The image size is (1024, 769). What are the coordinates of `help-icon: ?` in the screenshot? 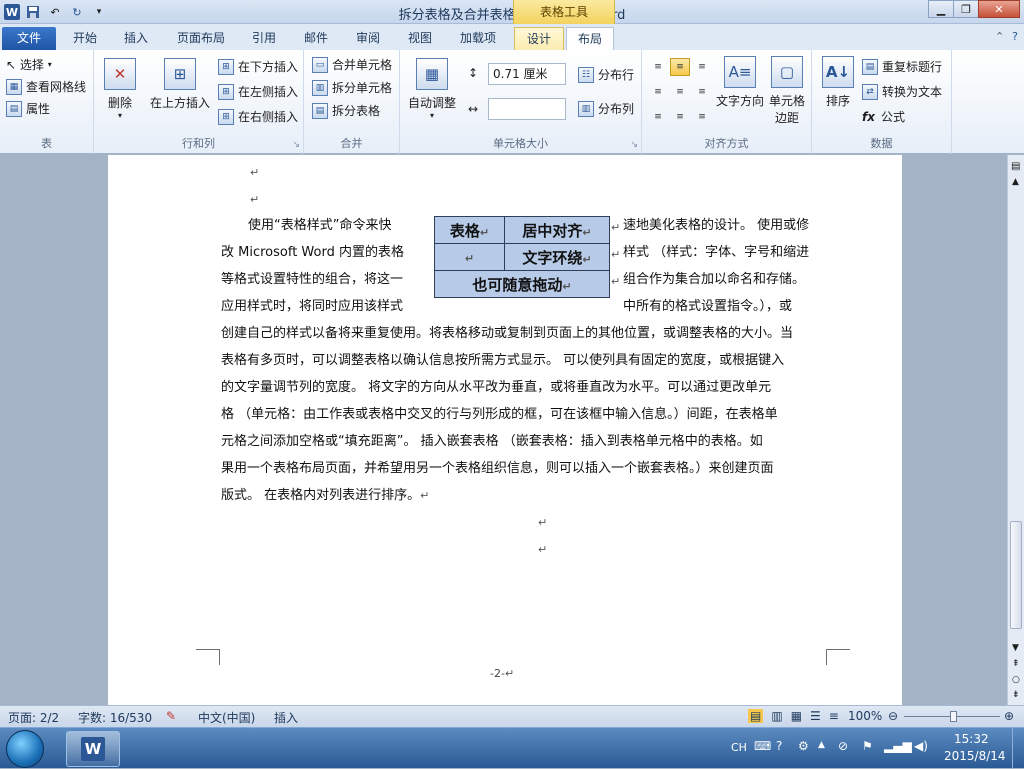 It's located at (1015, 36).